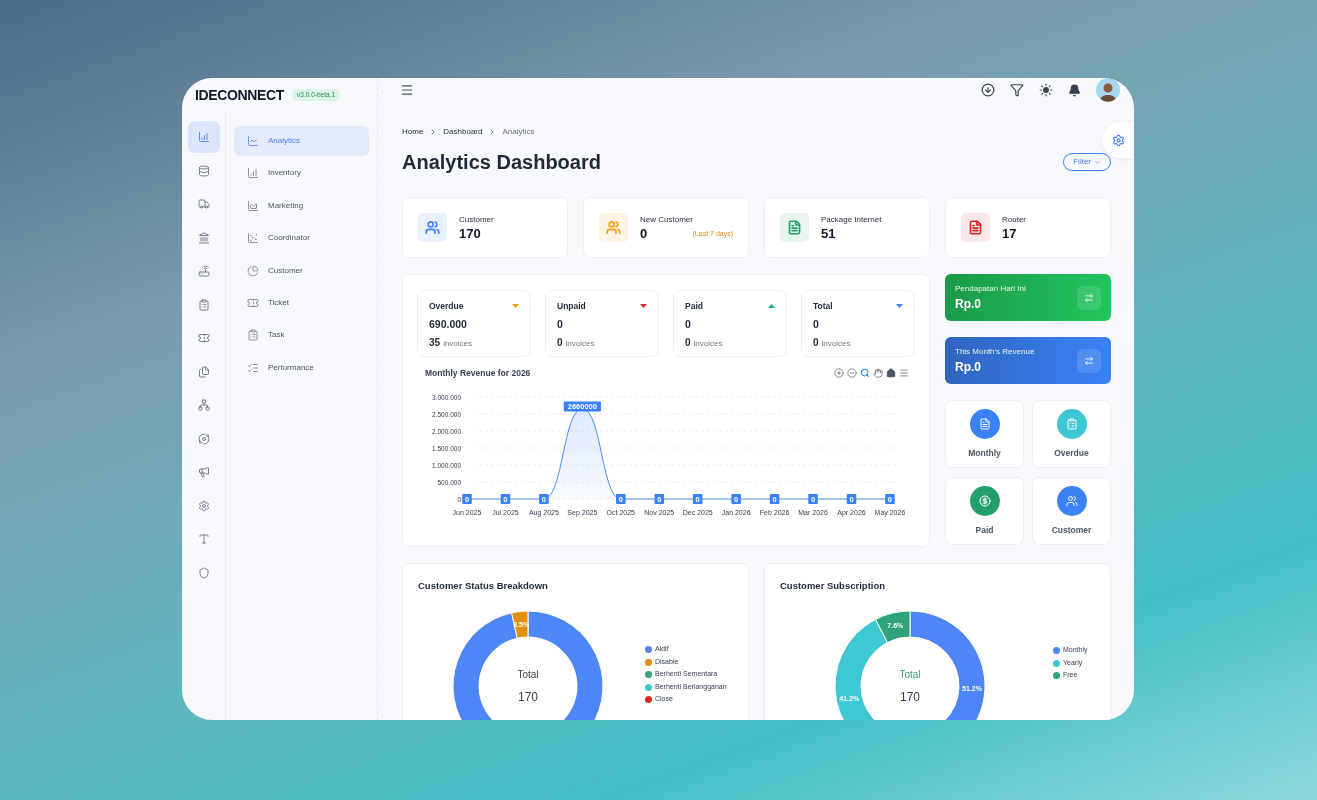  What do you see at coordinates (203, 204) in the screenshot?
I see `truck-icon` at bounding box center [203, 204].